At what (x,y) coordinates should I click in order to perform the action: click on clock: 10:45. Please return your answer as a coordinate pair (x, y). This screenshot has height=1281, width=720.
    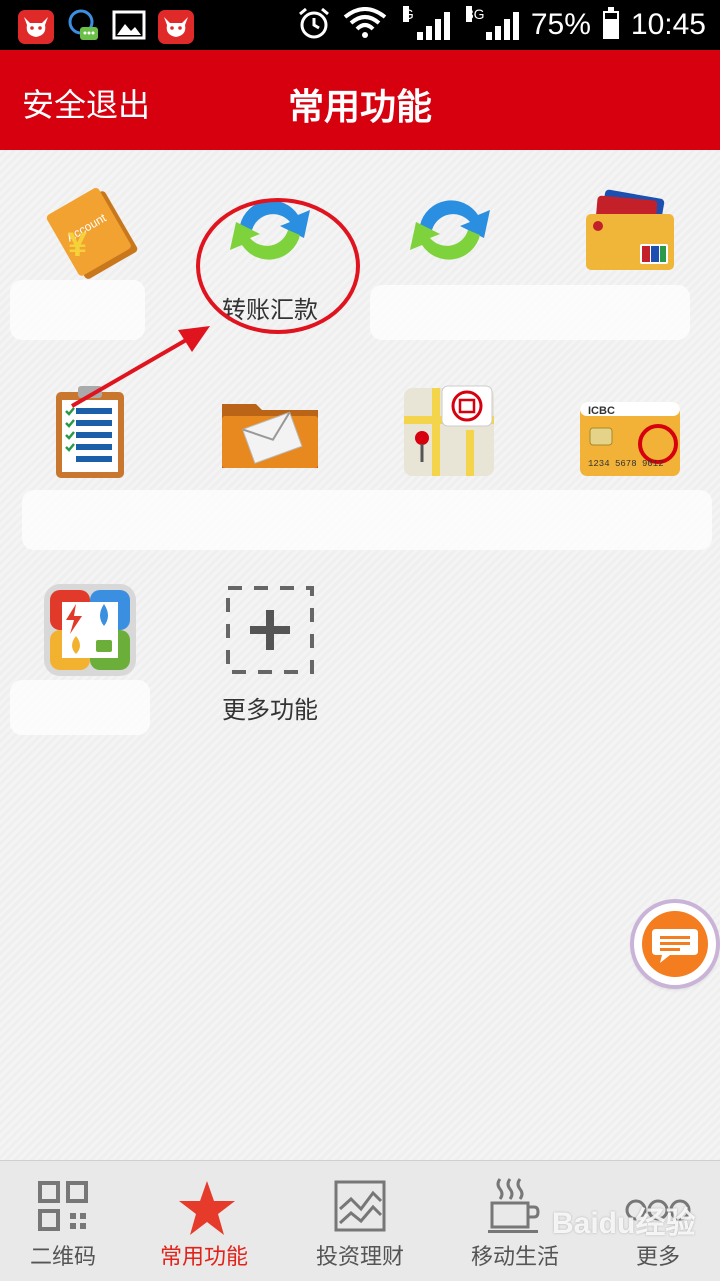
    Looking at the image, I should click on (668, 24).